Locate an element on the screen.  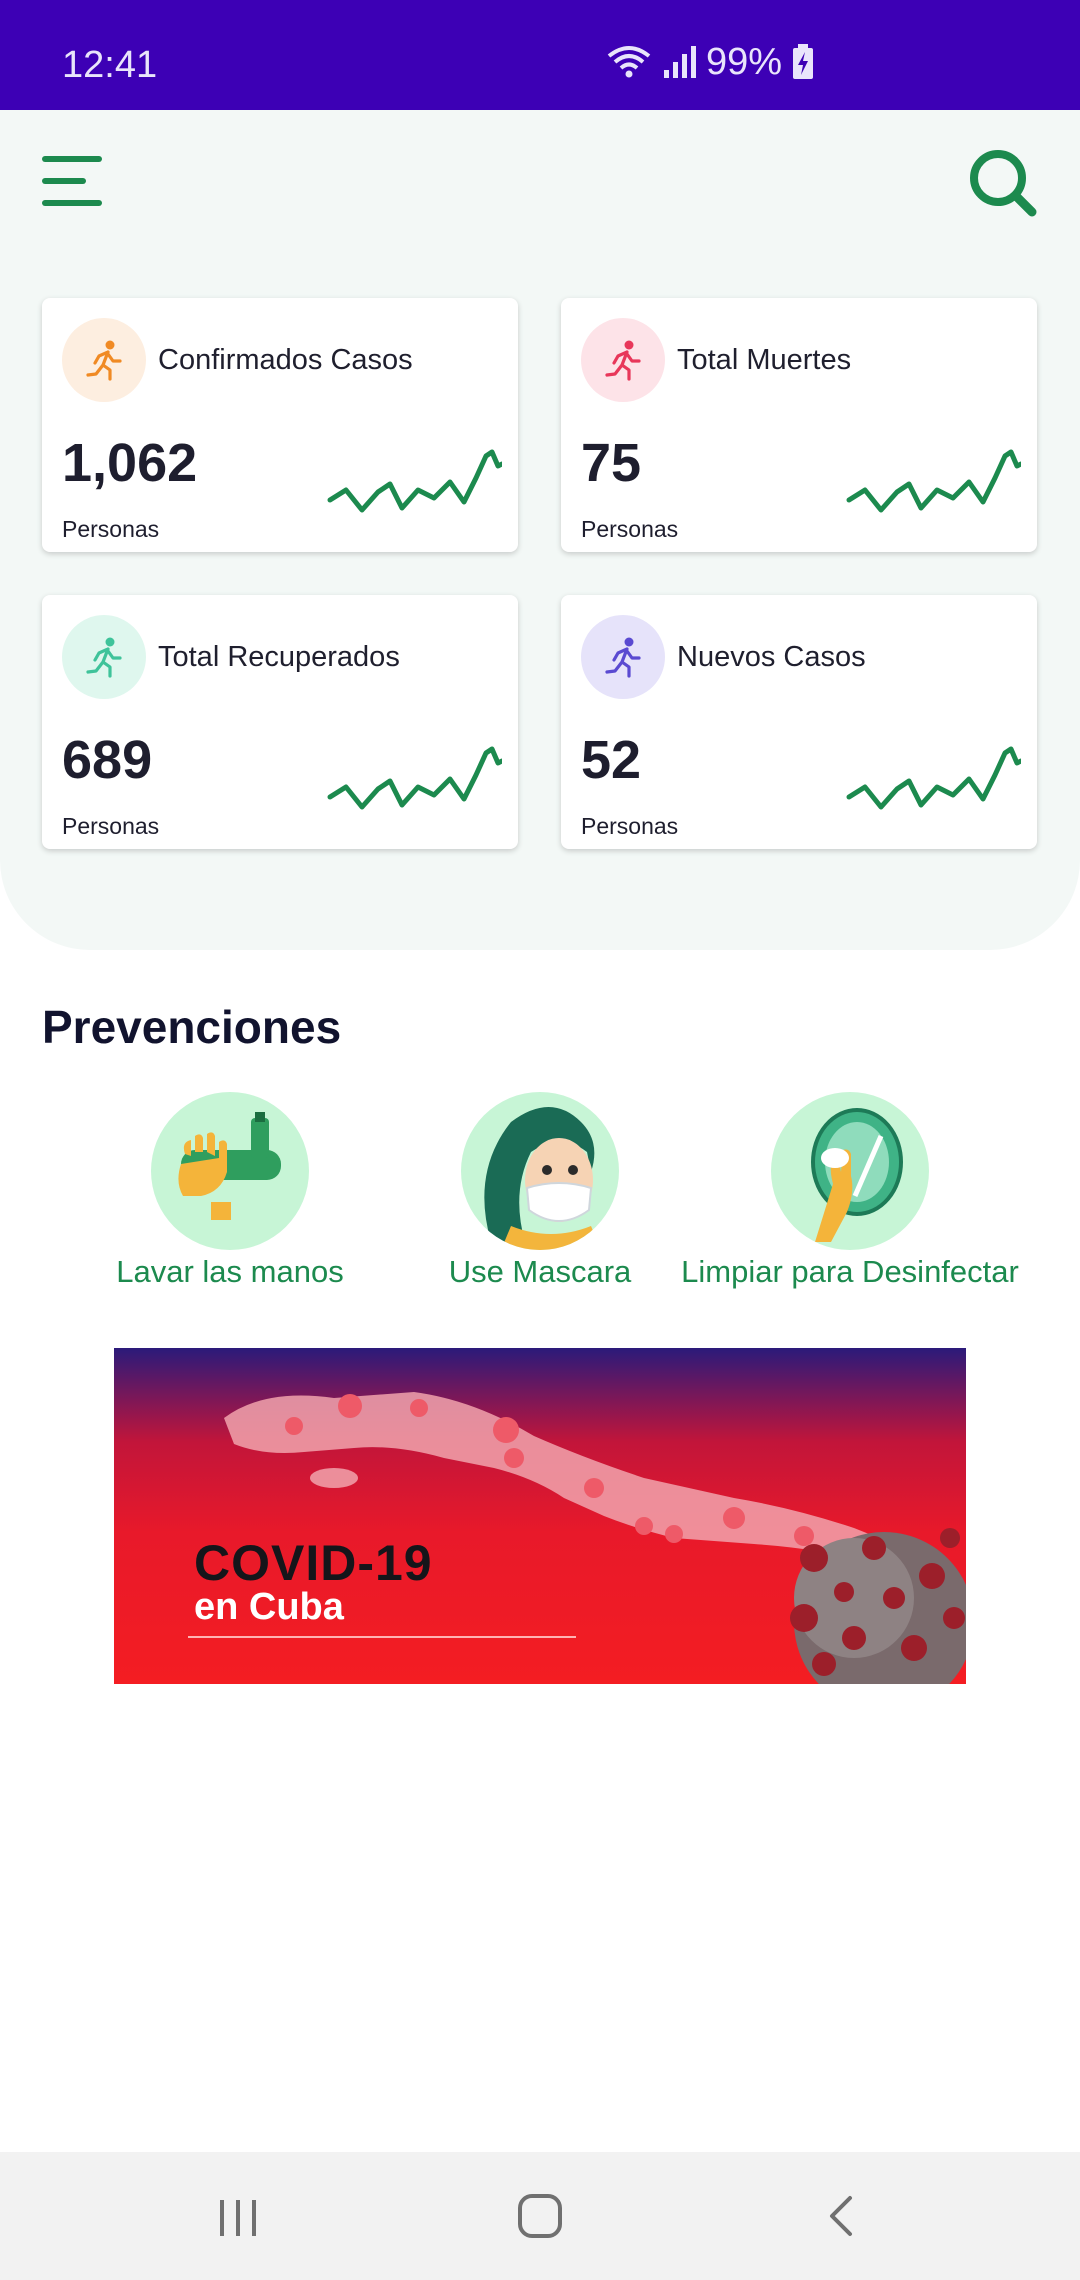
status-icons: 99% is located at coordinates (710, 62).